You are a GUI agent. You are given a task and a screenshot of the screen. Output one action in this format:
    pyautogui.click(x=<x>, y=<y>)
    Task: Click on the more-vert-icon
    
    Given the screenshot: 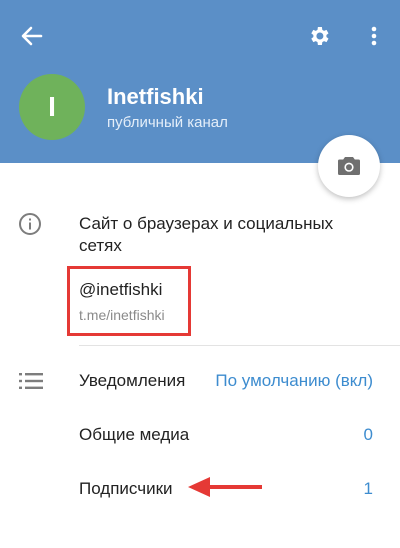 What is the action you would take?
    pyautogui.click(x=374, y=36)
    